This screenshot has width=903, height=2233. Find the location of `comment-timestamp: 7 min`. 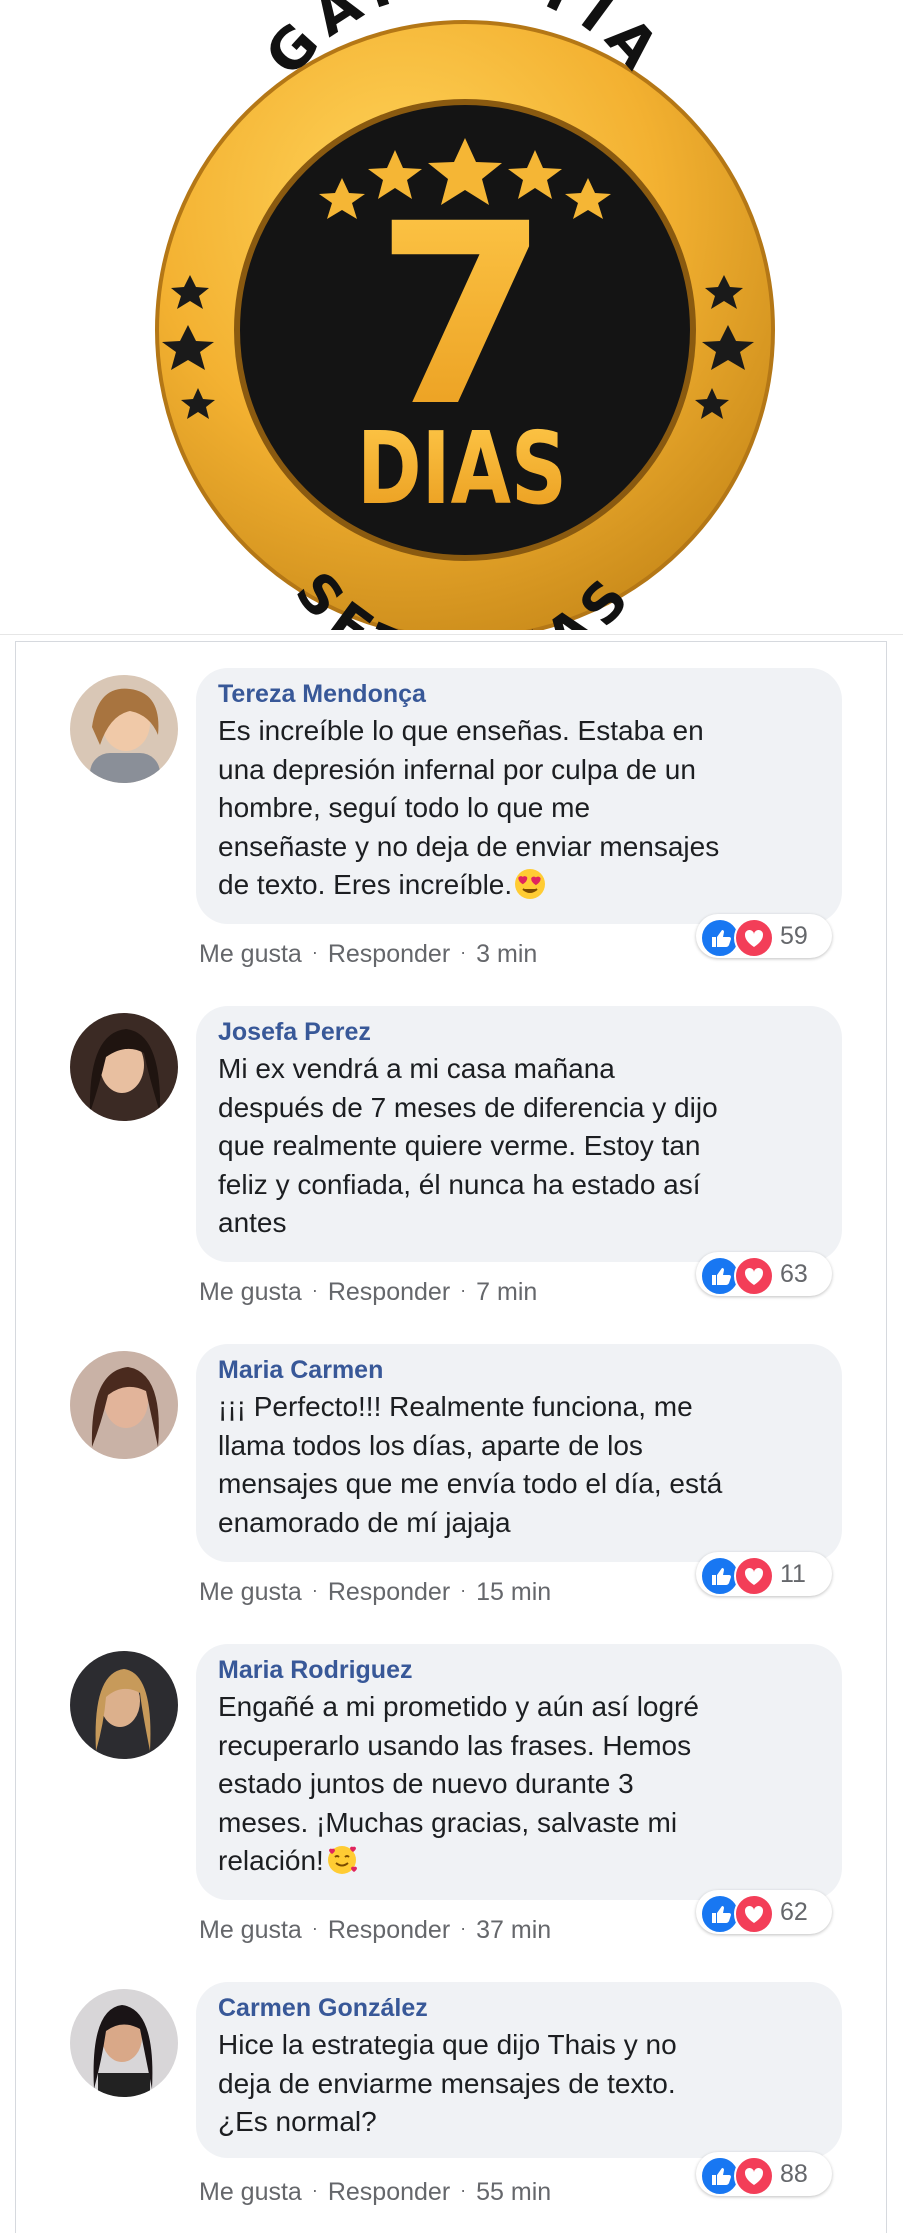

comment-timestamp: 7 min is located at coordinates (506, 1292).